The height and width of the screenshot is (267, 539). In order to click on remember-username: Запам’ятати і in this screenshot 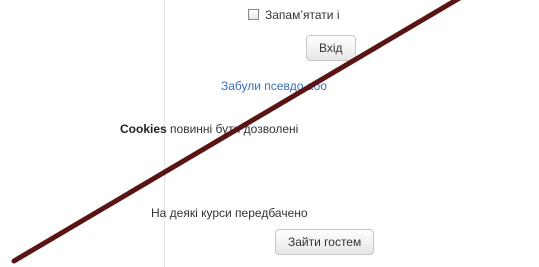, I will do `click(293, 15)`.